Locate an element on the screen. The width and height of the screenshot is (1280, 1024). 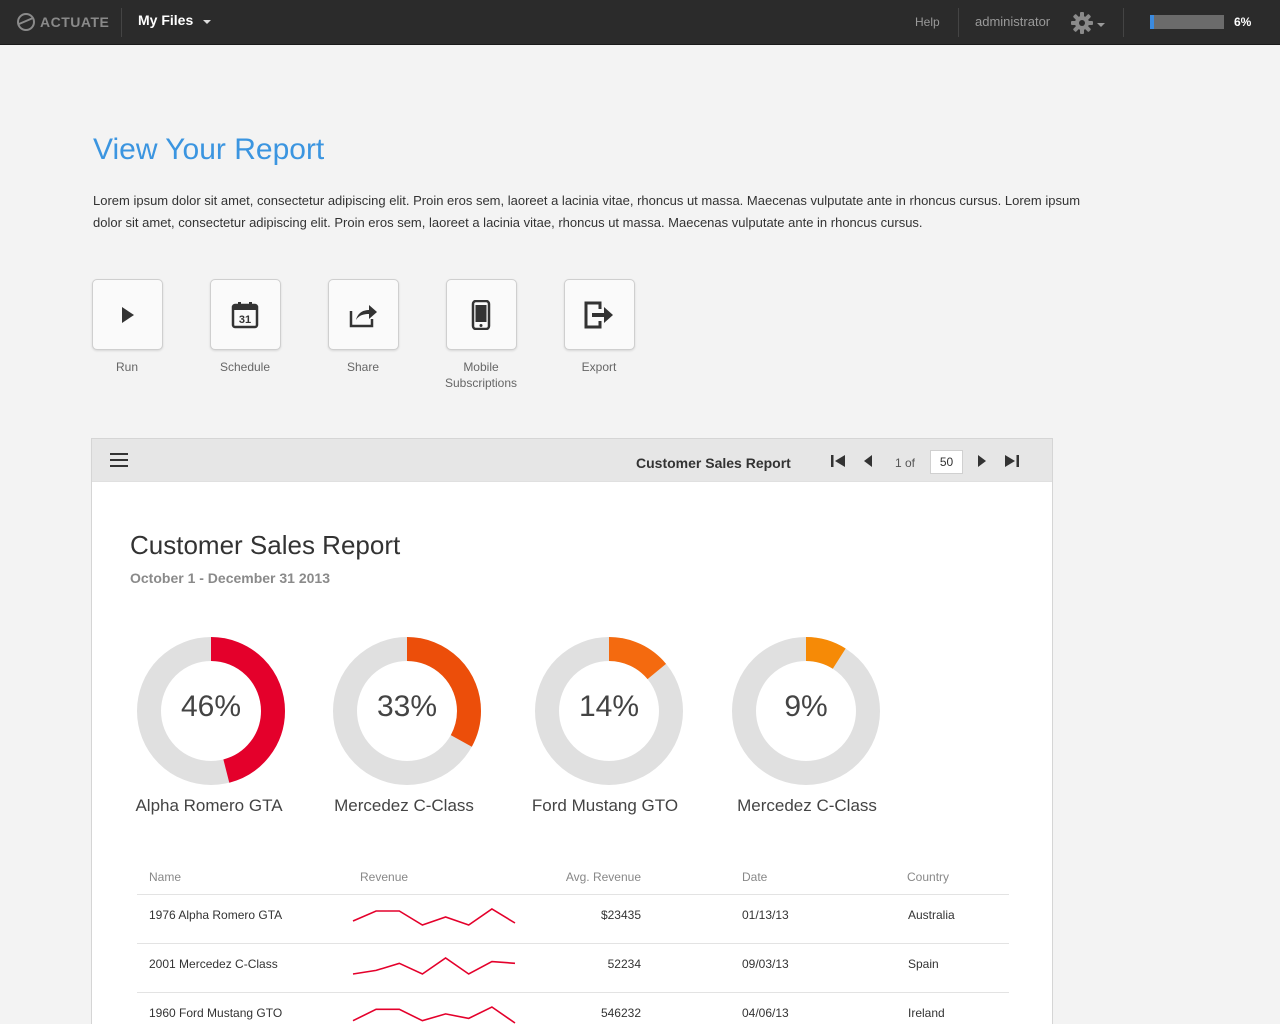
share-label: Share is located at coordinates (363, 367).